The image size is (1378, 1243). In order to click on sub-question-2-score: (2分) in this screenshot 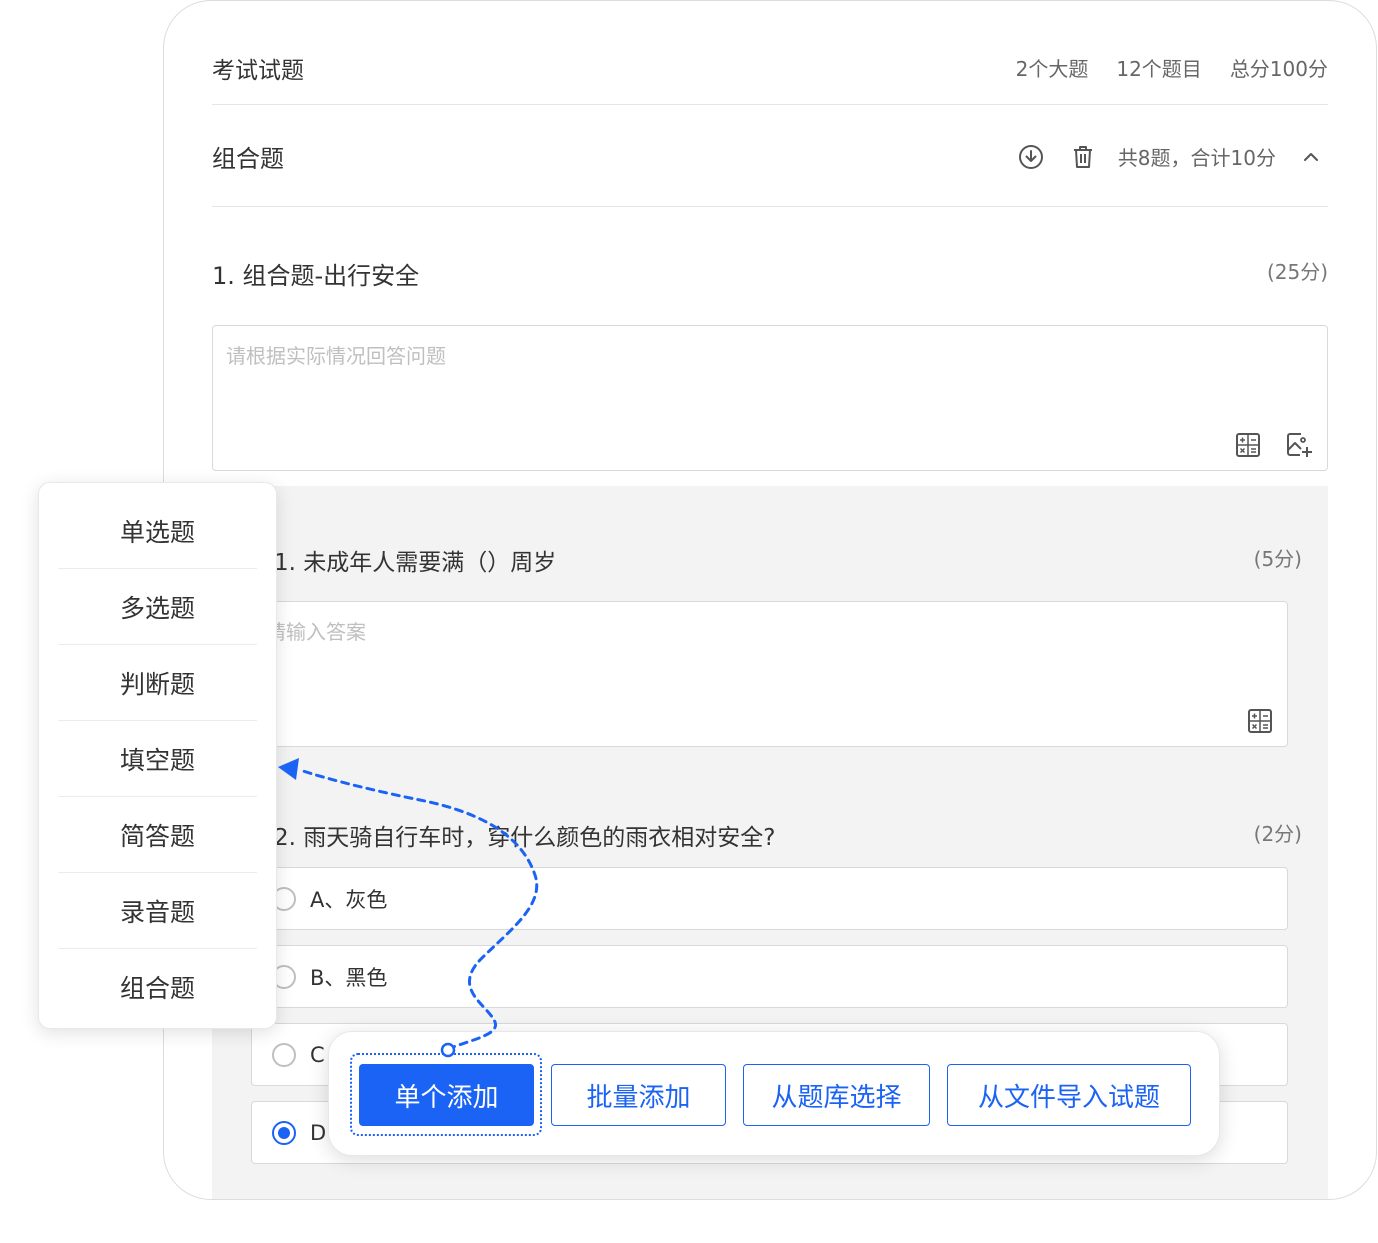, I will do `click(1277, 834)`.